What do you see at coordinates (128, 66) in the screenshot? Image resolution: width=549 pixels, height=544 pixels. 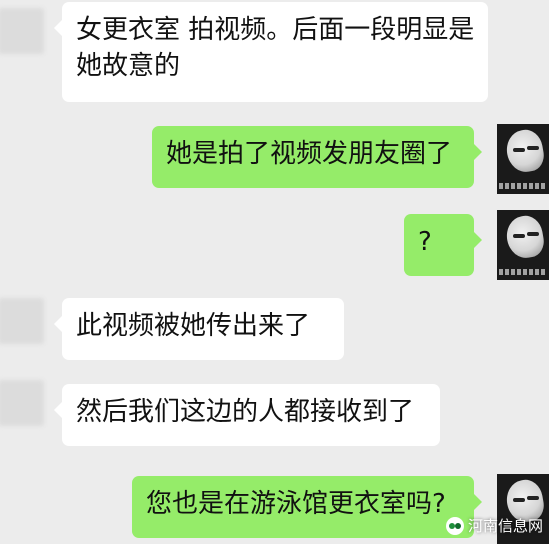 I see `message-text: 她故意的` at bounding box center [128, 66].